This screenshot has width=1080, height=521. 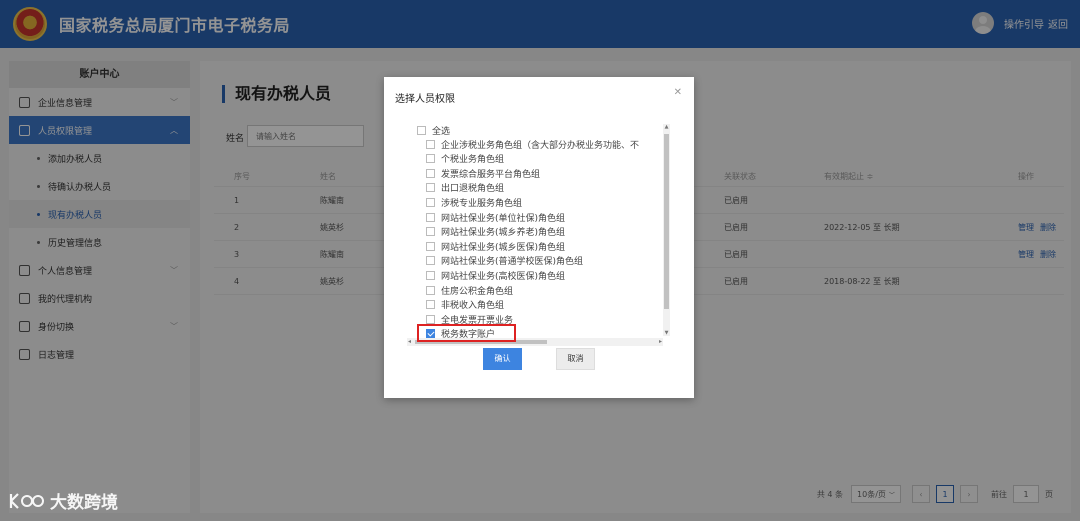 I want to click on role-item: 个税业务角色组, so click(x=465, y=159).